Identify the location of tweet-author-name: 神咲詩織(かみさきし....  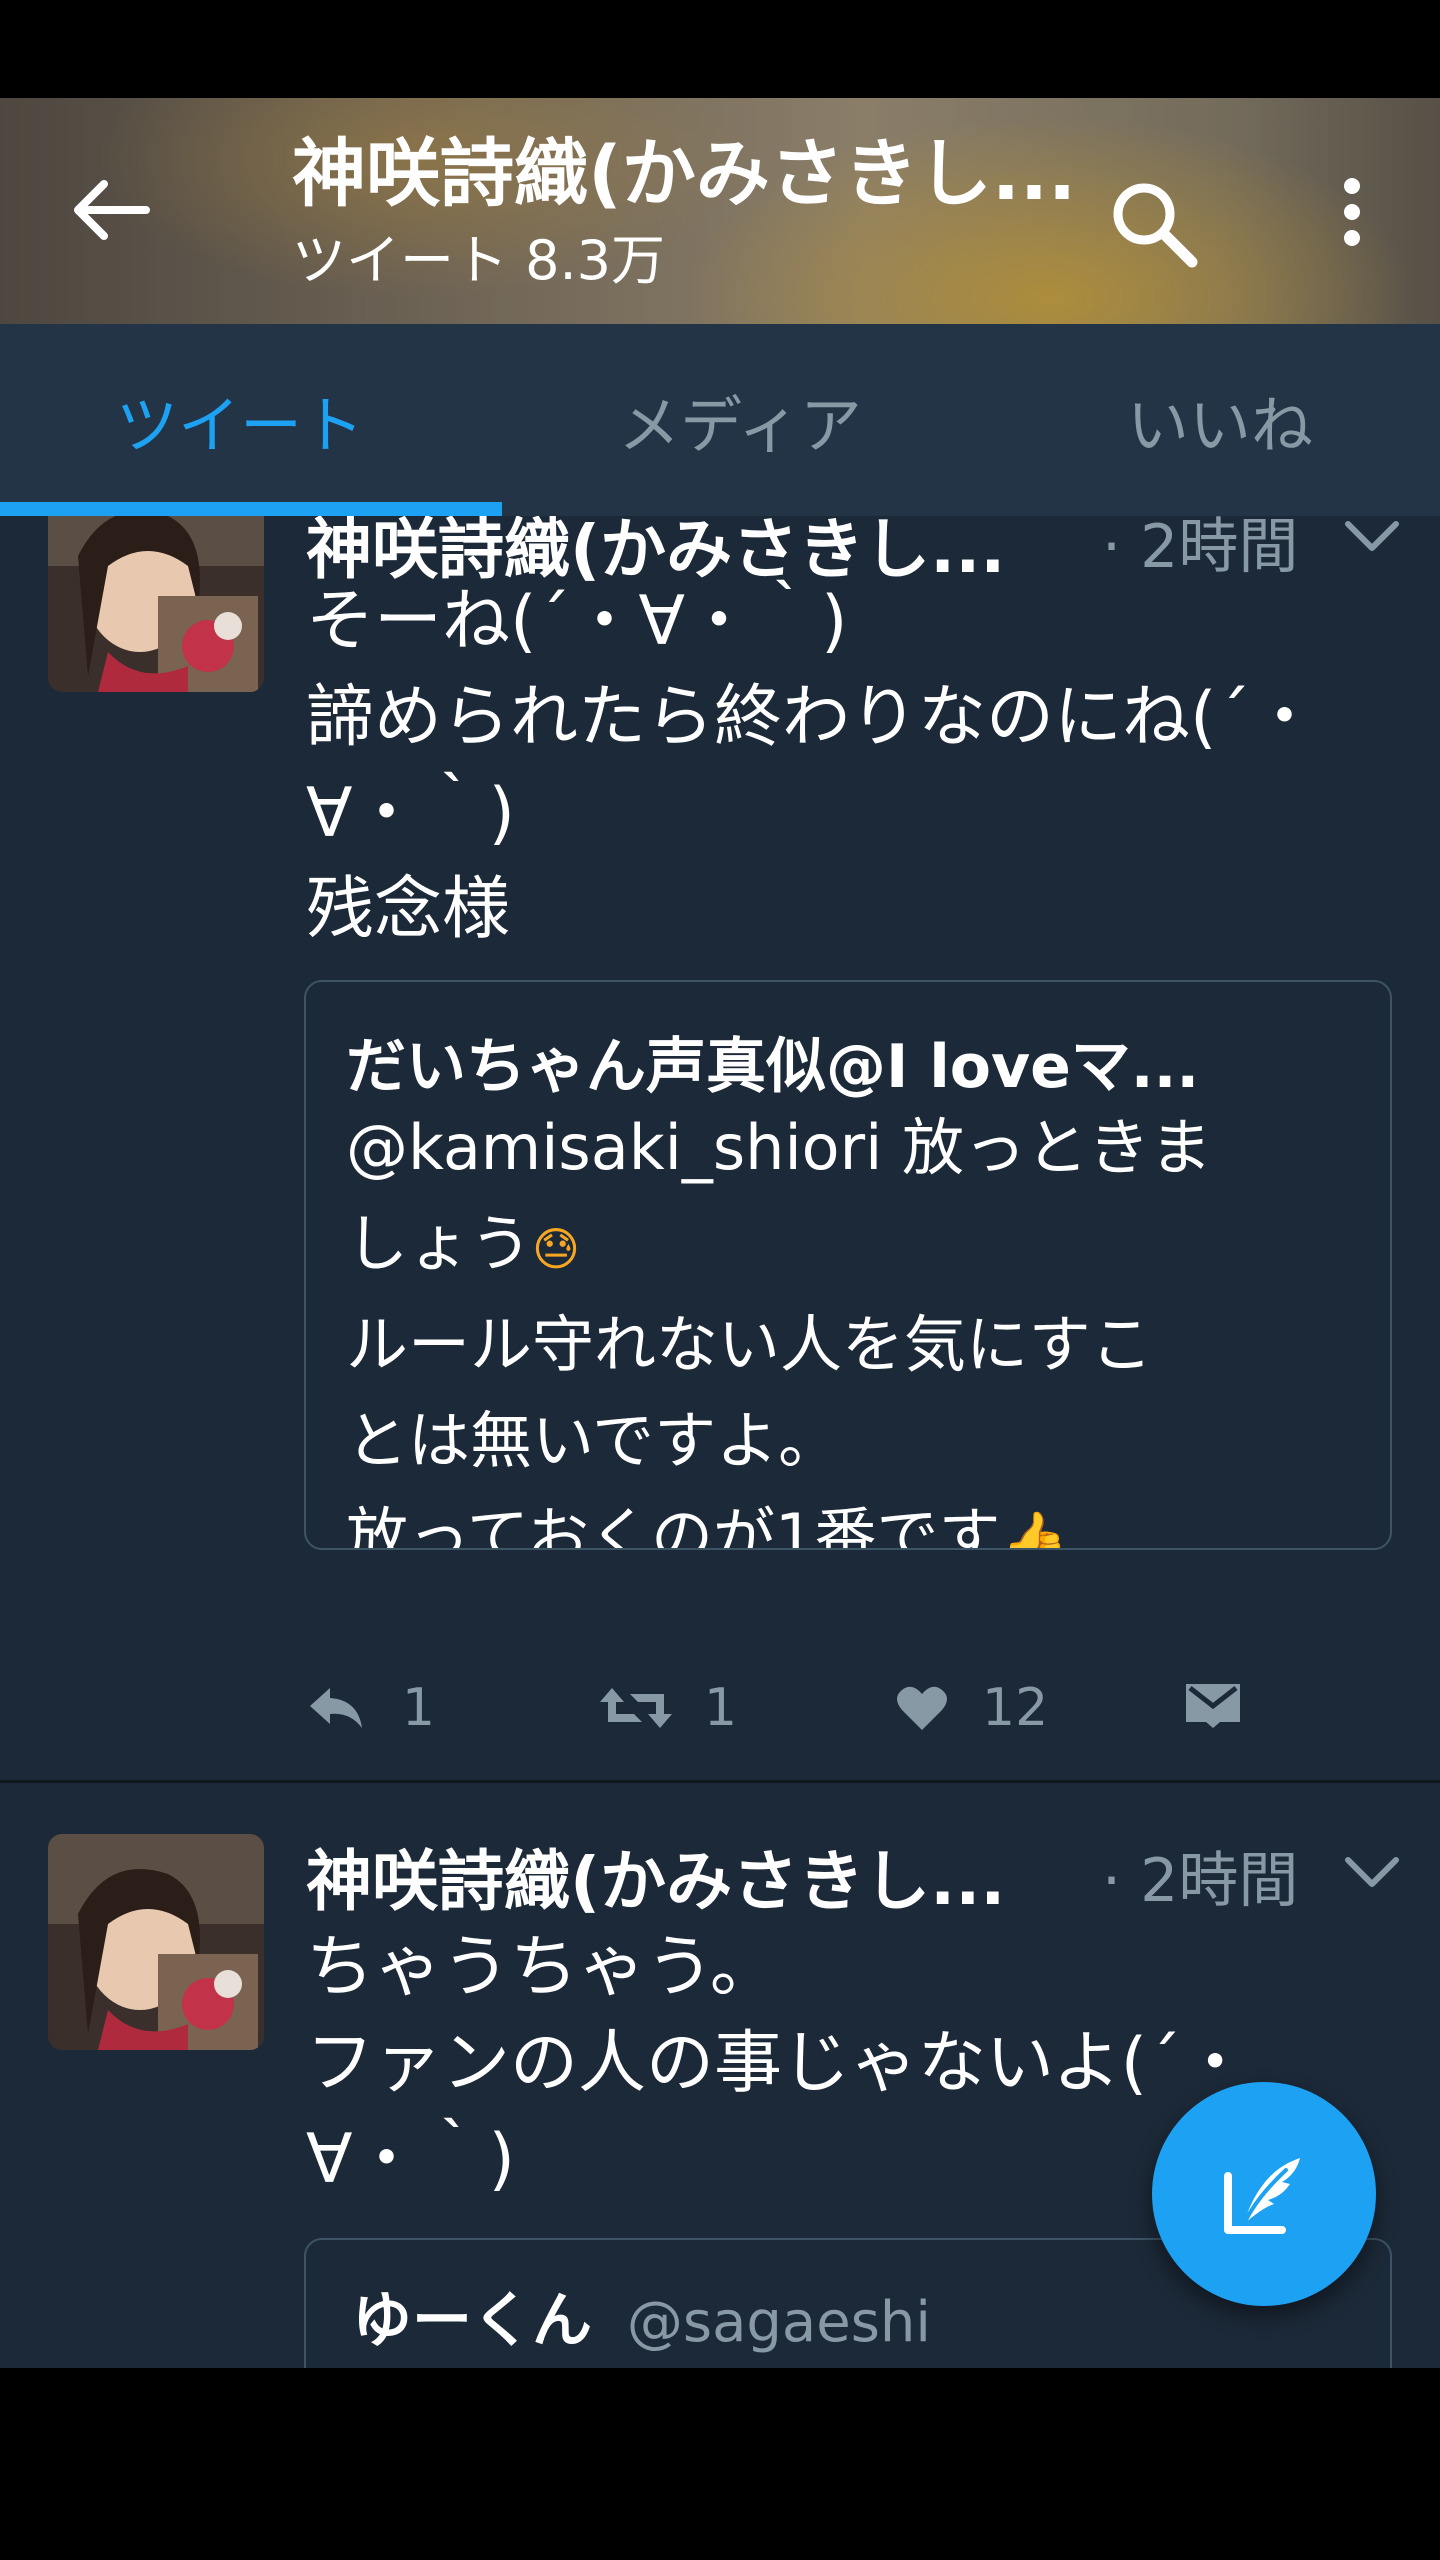
(655, 1876).